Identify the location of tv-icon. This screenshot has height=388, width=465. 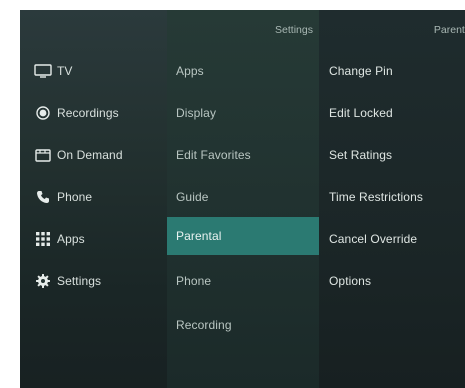
(43, 71).